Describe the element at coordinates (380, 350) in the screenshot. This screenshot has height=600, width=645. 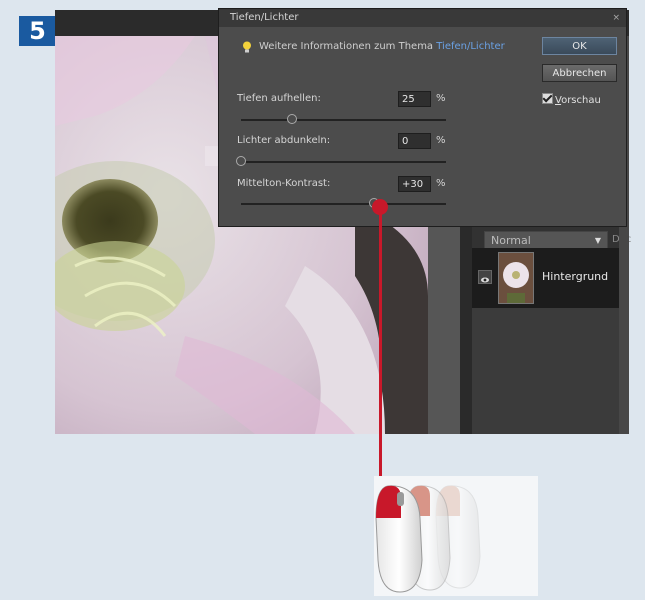
I see `callout-line` at that location.